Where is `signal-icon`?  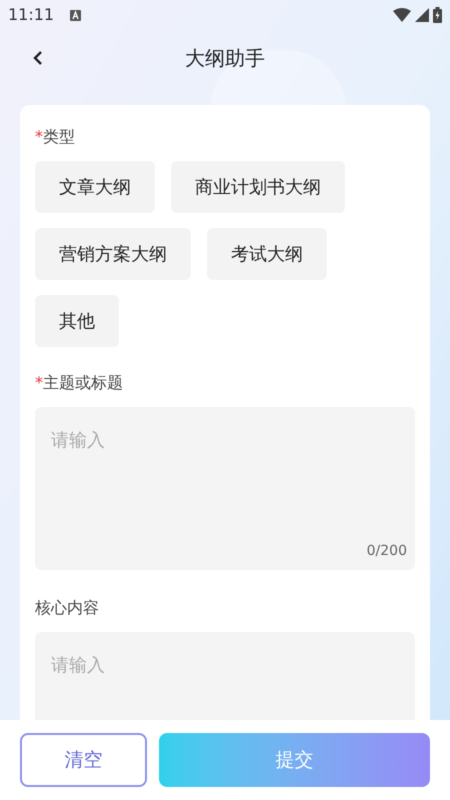
signal-icon is located at coordinates (422, 15).